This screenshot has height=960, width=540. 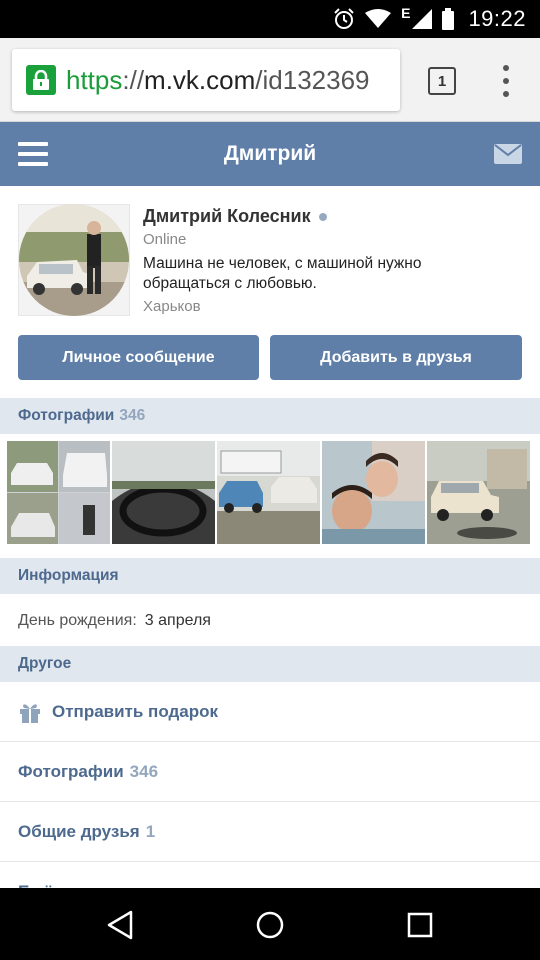 I want to click on mail-icon, so click(x=508, y=154).